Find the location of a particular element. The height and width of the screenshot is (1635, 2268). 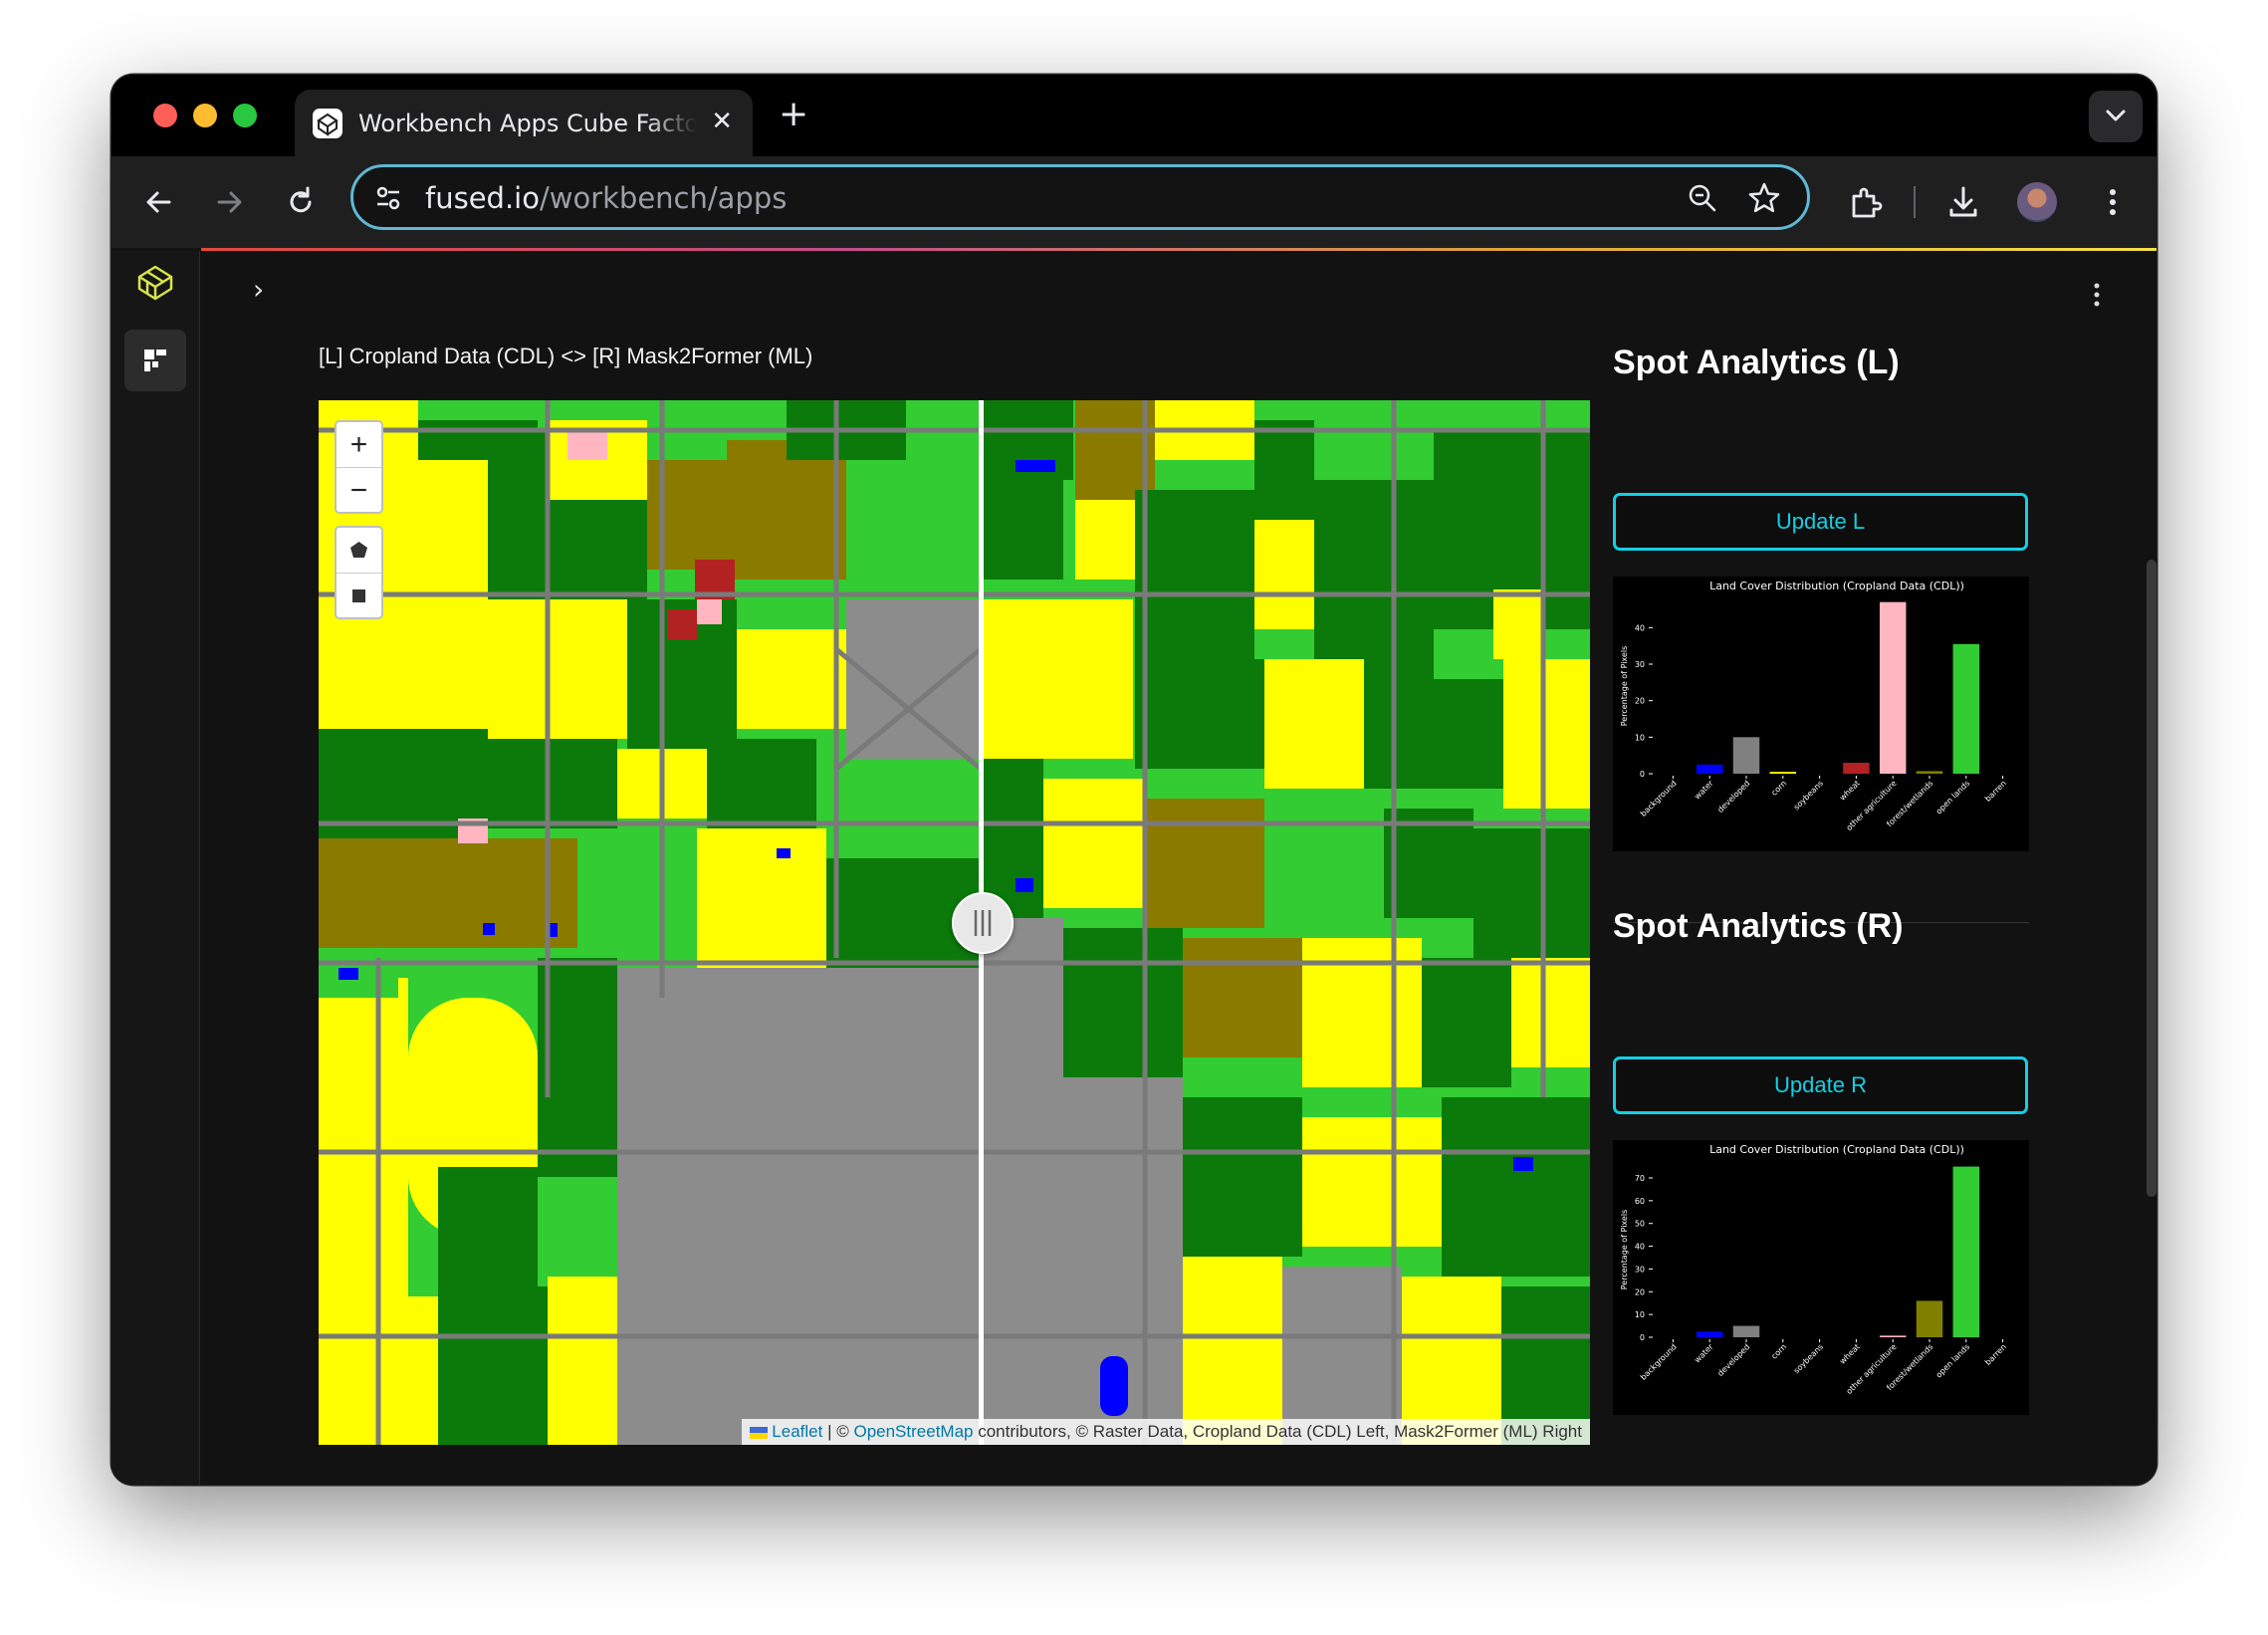

pentagon-icon is located at coordinates (358, 550).